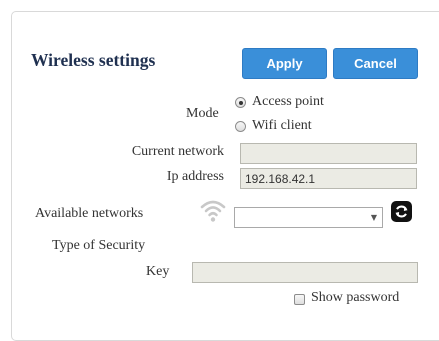  Describe the element at coordinates (213, 212) in the screenshot. I see `wifi-icon` at that location.